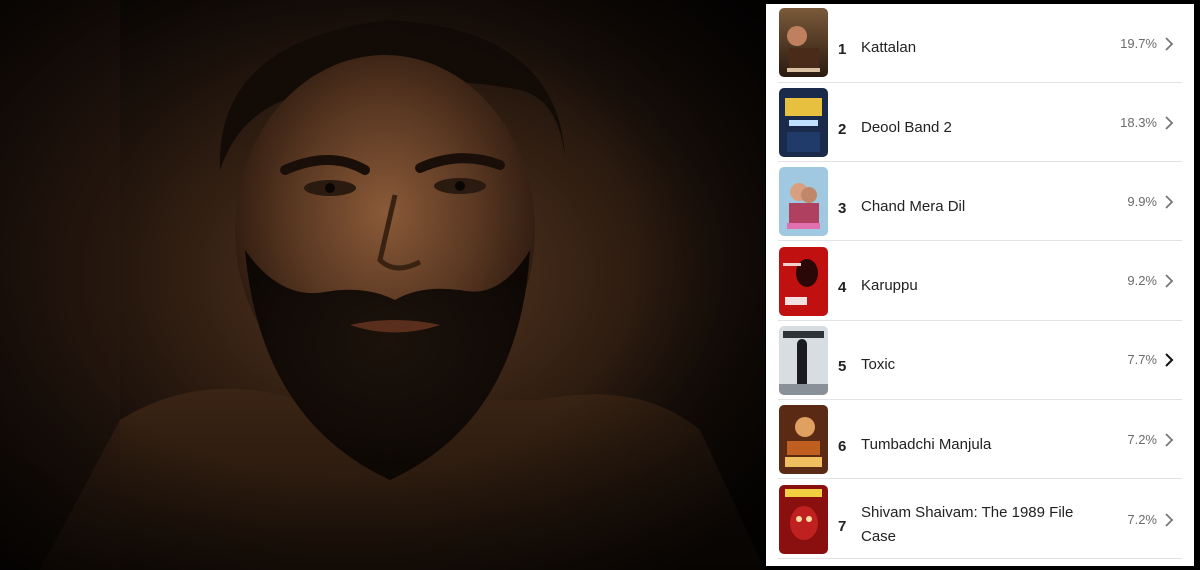 This screenshot has height=570, width=1200. What do you see at coordinates (980, 281) in the screenshot?
I see `list-item-4: 4 Karuppu 9.2%` at bounding box center [980, 281].